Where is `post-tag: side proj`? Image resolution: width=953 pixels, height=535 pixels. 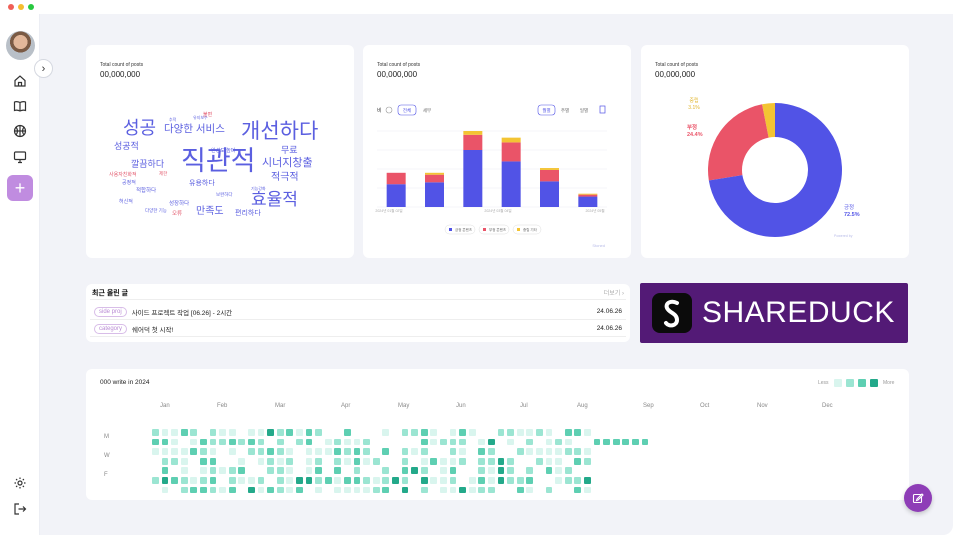 post-tag: side proj is located at coordinates (110, 311).